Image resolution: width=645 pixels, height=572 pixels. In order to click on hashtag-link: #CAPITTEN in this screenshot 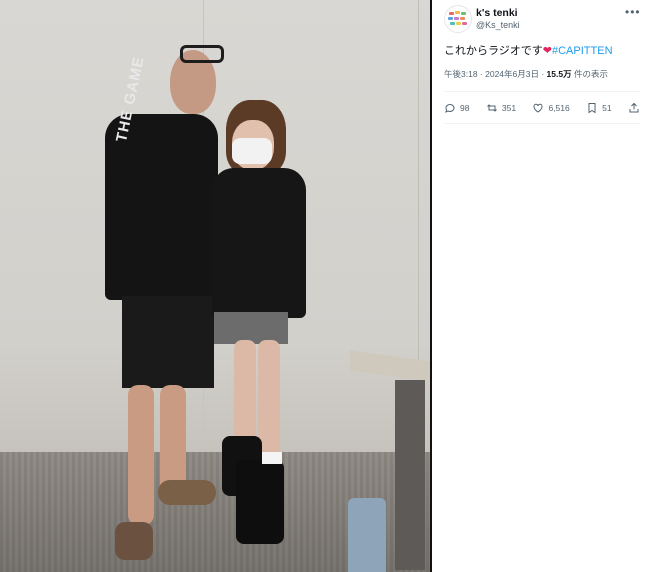, I will do `click(582, 51)`.